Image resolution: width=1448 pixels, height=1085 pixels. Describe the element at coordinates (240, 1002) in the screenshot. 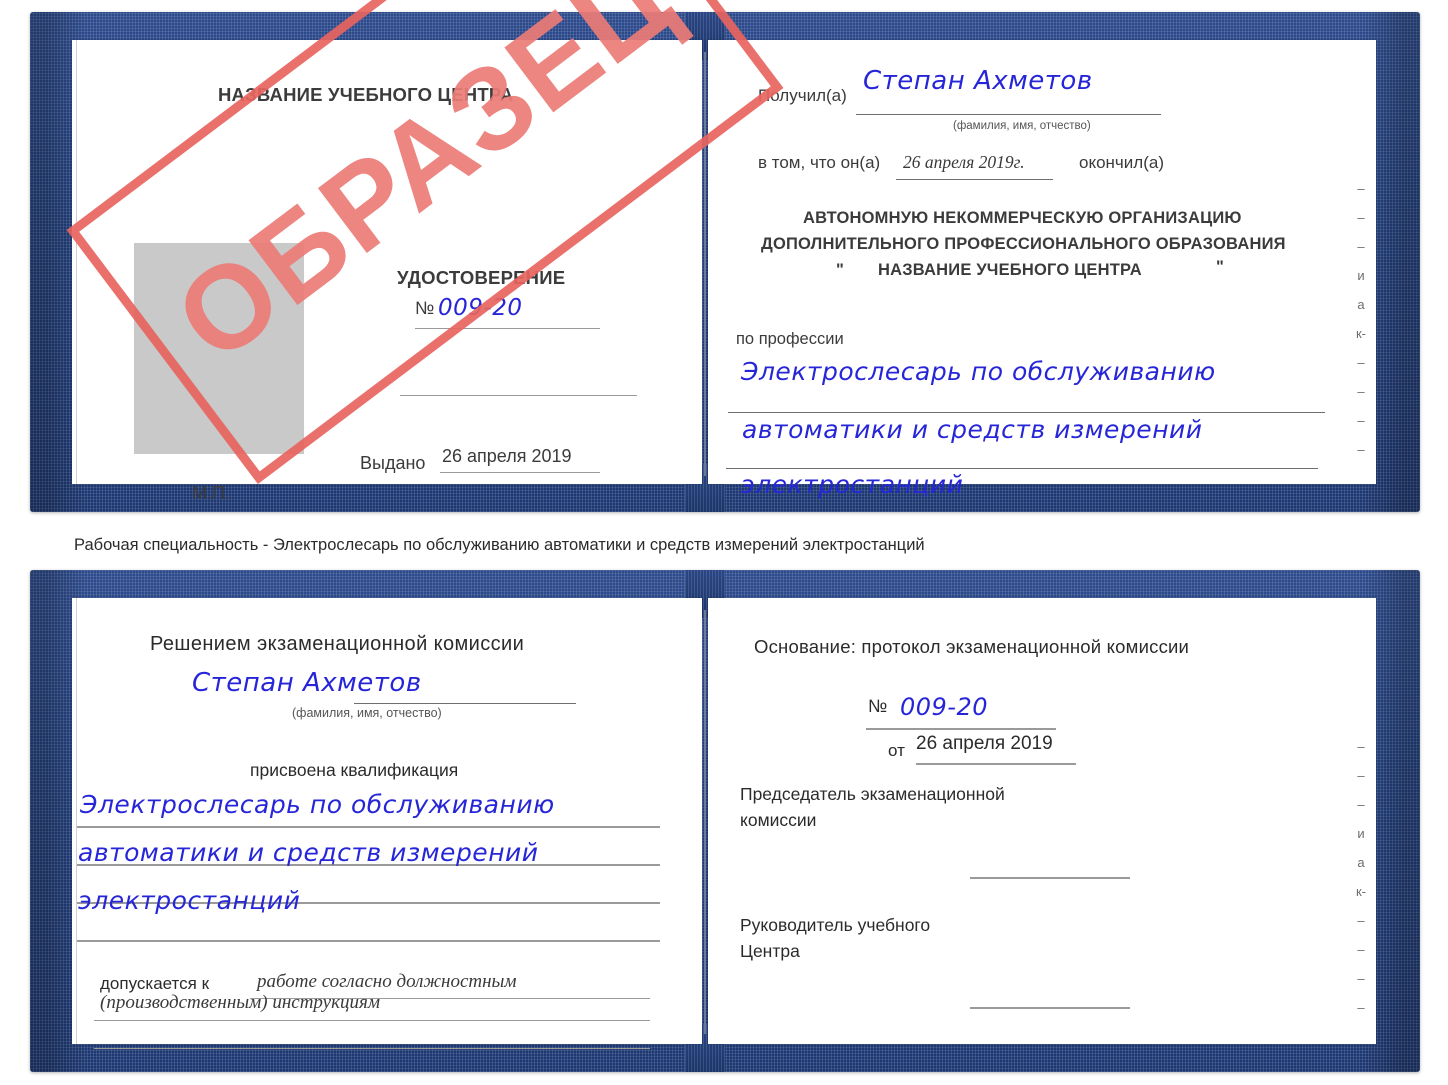

I see `allowed-value-line2: (производственным) инструкциям` at that location.